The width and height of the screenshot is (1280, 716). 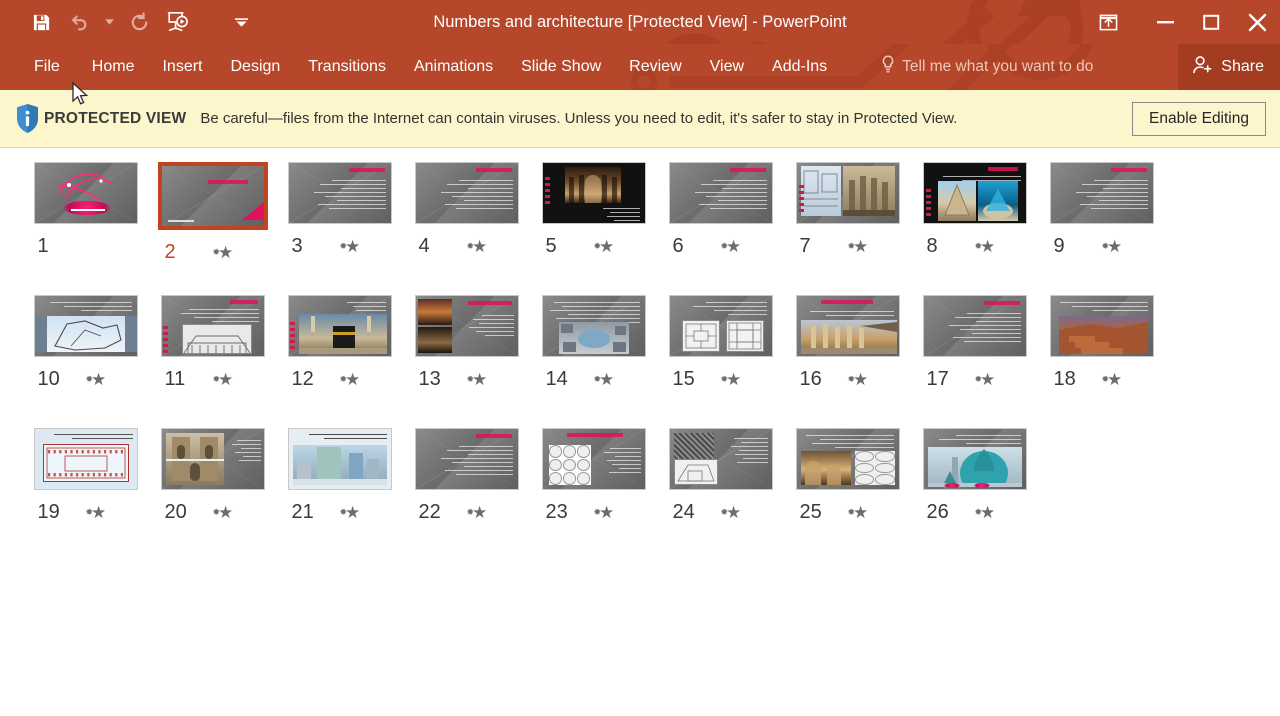 What do you see at coordinates (182, 67) in the screenshot?
I see `ribbon-tab-insert: Insert` at bounding box center [182, 67].